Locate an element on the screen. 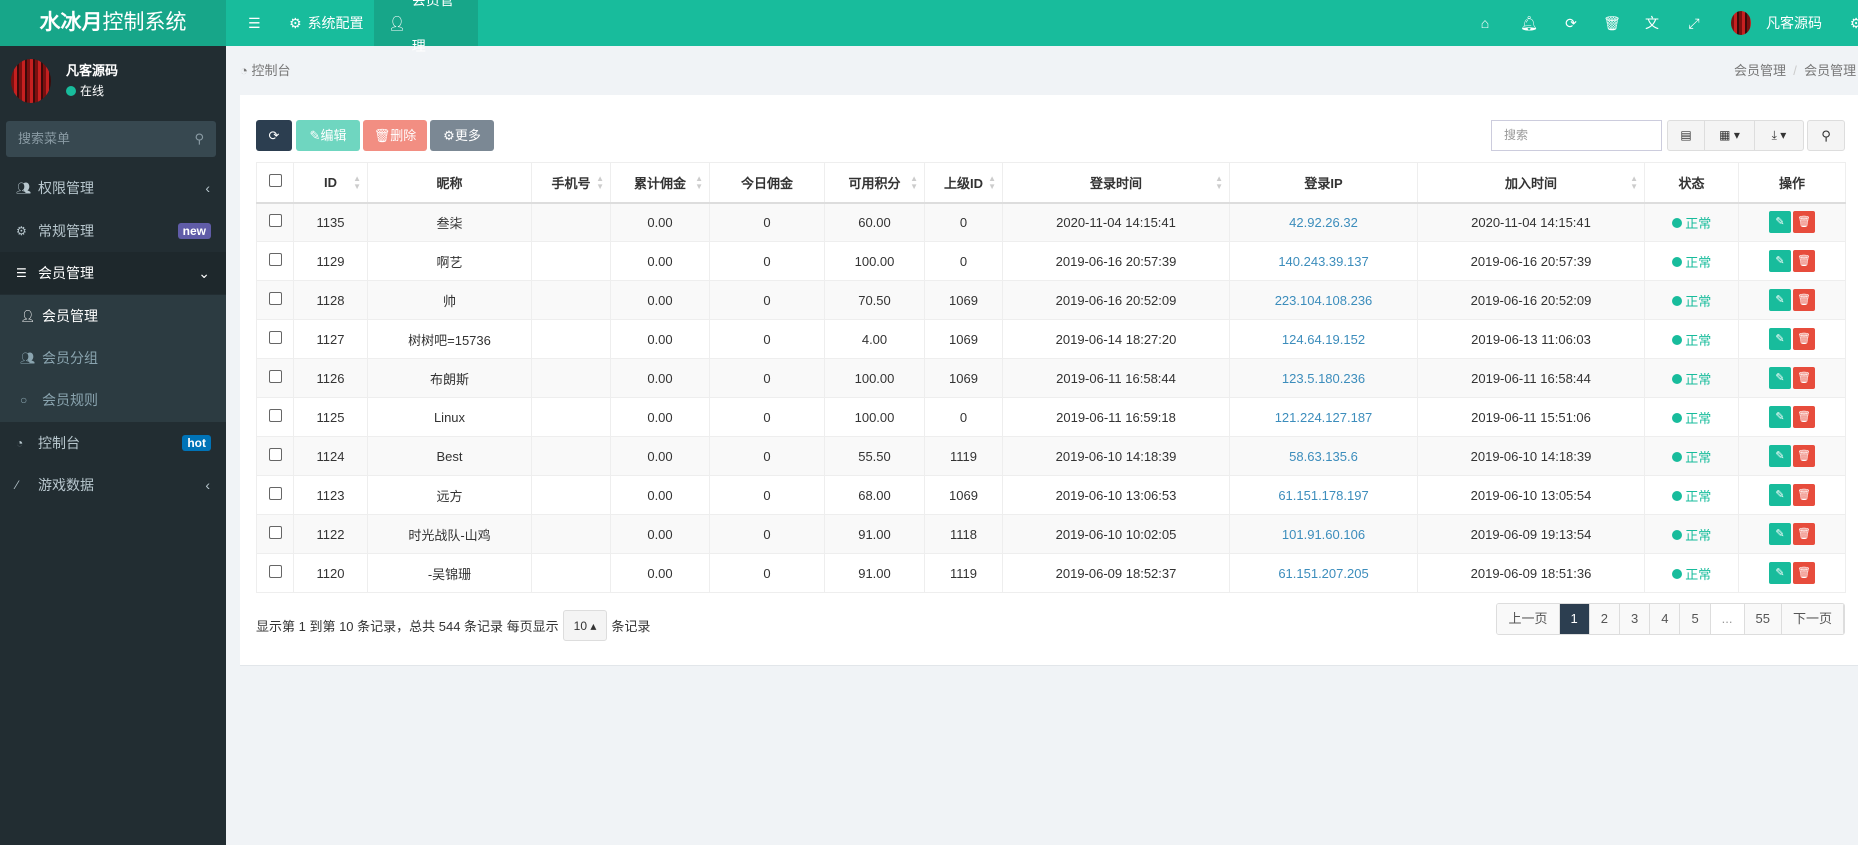 The width and height of the screenshot is (1858, 845). sidebar-toggle-button: ☰ is located at coordinates (254, 23).